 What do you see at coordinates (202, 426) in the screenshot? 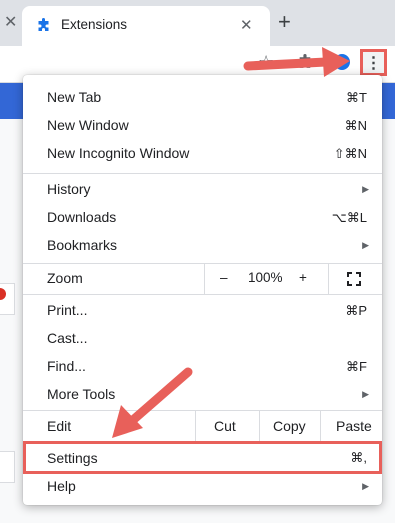
I see `menu-item-edit: Edit Cut Copy Paste` at bounding box center [202, 426].